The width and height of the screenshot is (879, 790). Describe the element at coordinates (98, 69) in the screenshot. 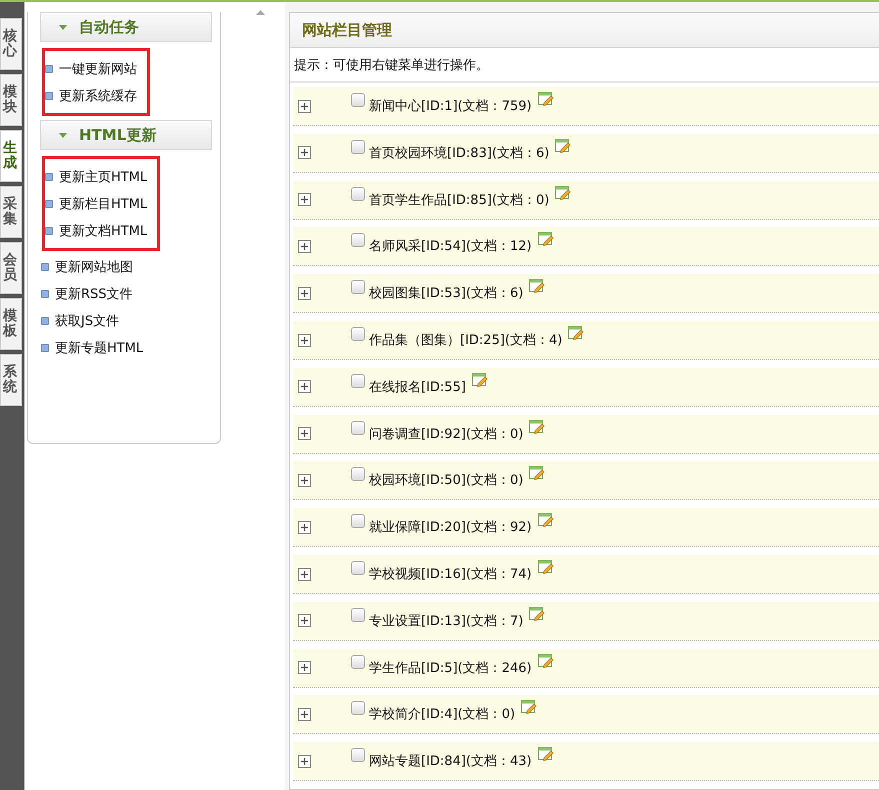

I see `menu-link: 一键更新网站` at that location.